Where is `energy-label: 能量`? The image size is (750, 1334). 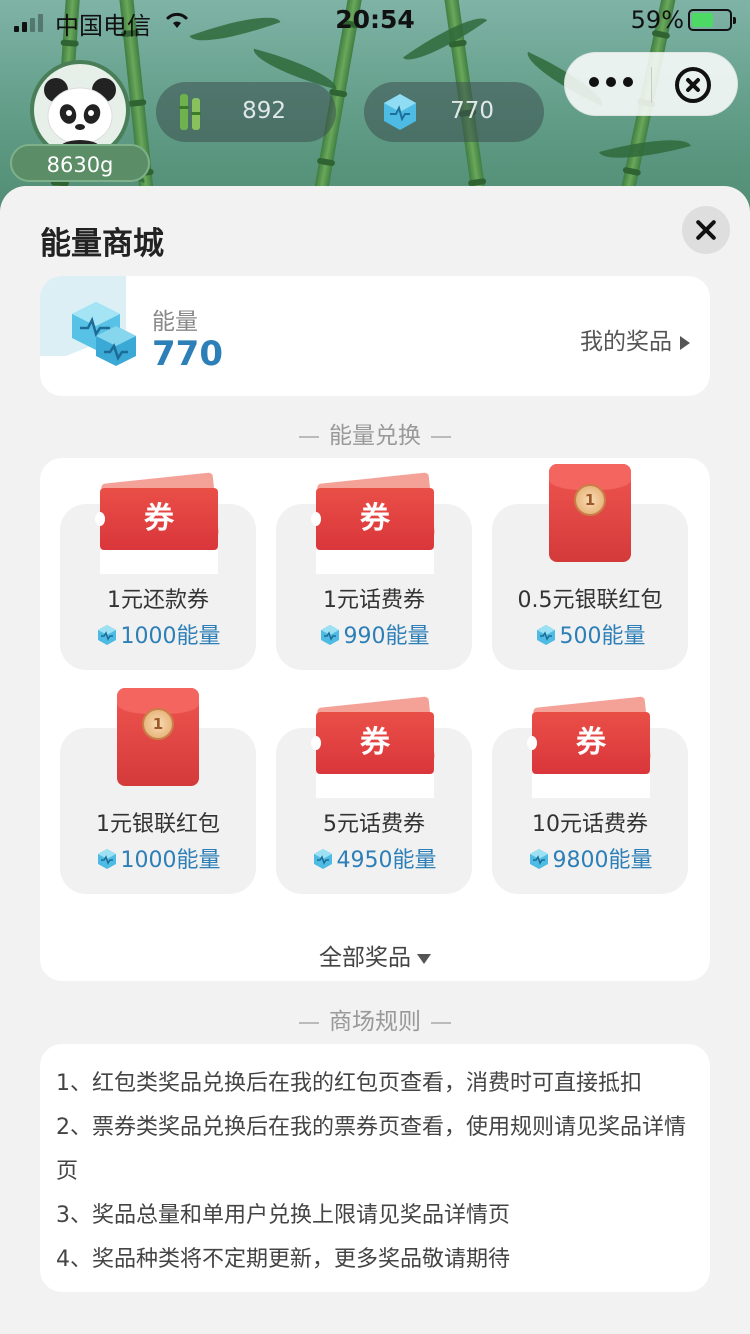 energy-label: 能量 is located at coordinates (175, 322).